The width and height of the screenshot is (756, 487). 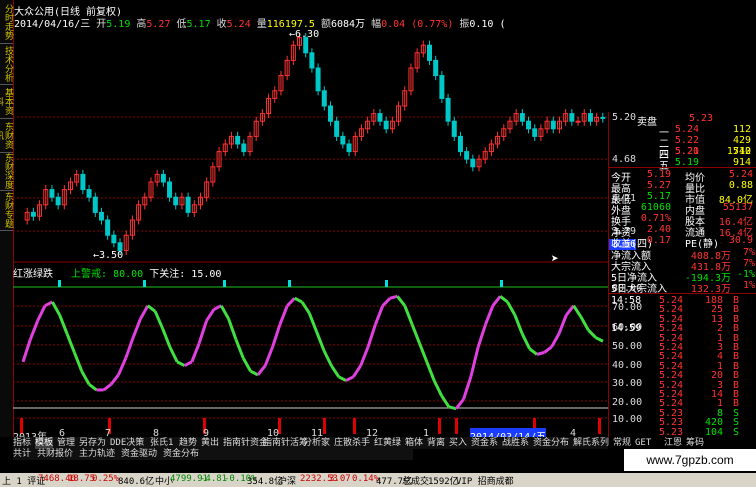 What do you see at coordinates (210, 443) in the screenshot?
I see `indicator-tab: 黄出` at bounding box center [210, 443].